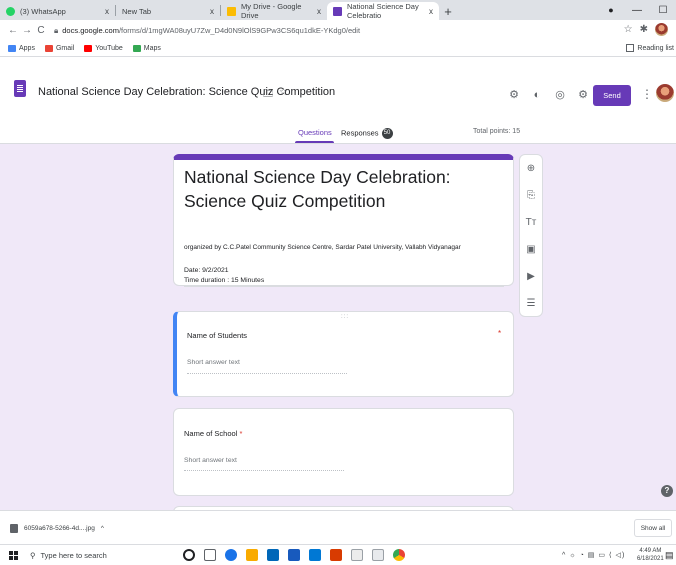 Image resolution: width=676 pixels, height=565 pixels. What do you see at coordinates (275, 95) in the screenshot?
I see `title-actions: 🗀︎ ☆` at bounding box center [275, 95].